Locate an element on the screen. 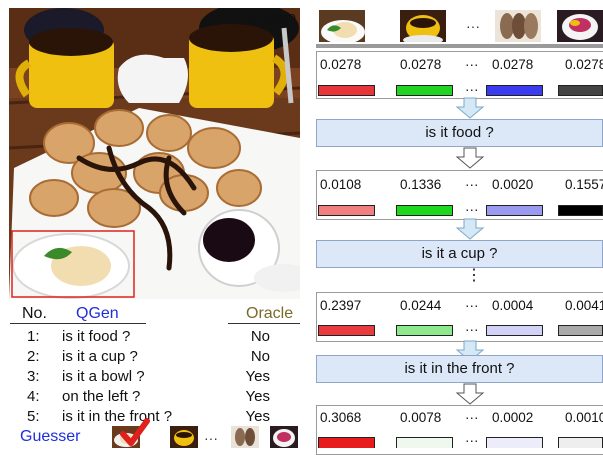  probability-value: 0.0041 is located at coordinates (584, 305).